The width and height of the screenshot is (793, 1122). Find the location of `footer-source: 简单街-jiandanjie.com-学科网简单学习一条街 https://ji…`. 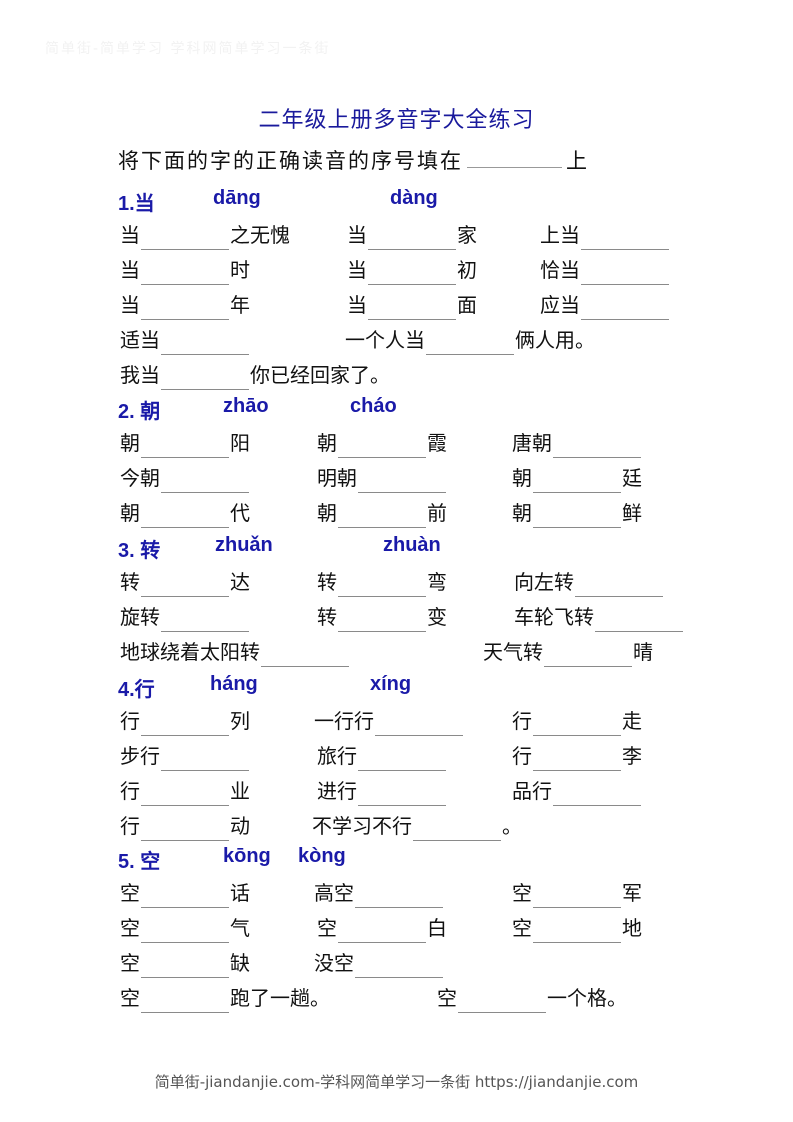

footer-source: 简单街-jiandanjie.com-学科网简单学习一条街 https://ji… is located at coordinates (396, 1082).